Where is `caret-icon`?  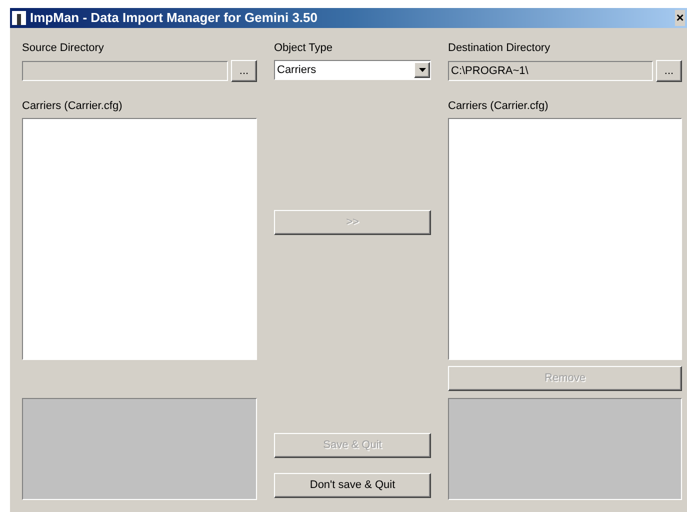 caret-icon is located at coordinates (422, 70).